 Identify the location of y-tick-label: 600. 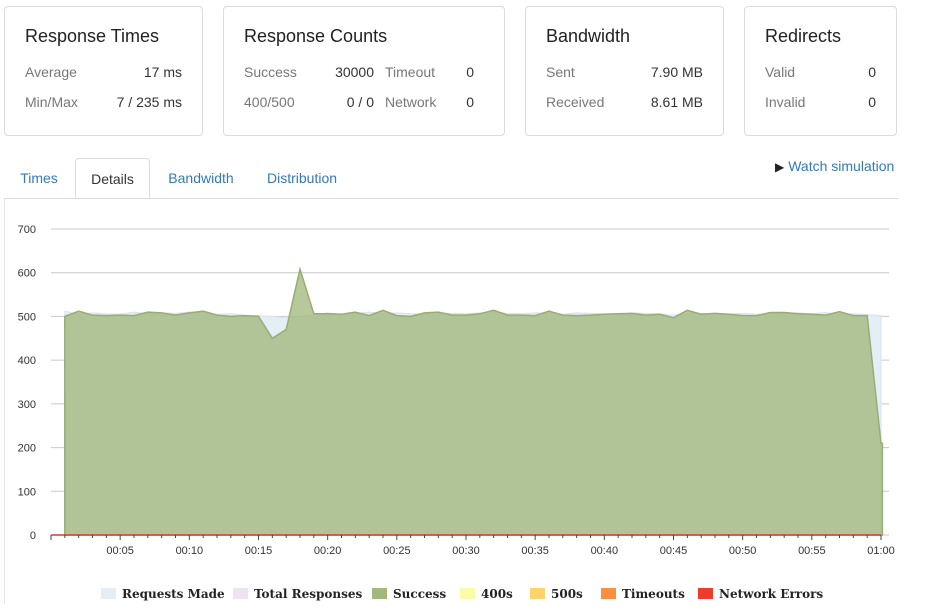
(27, 274).